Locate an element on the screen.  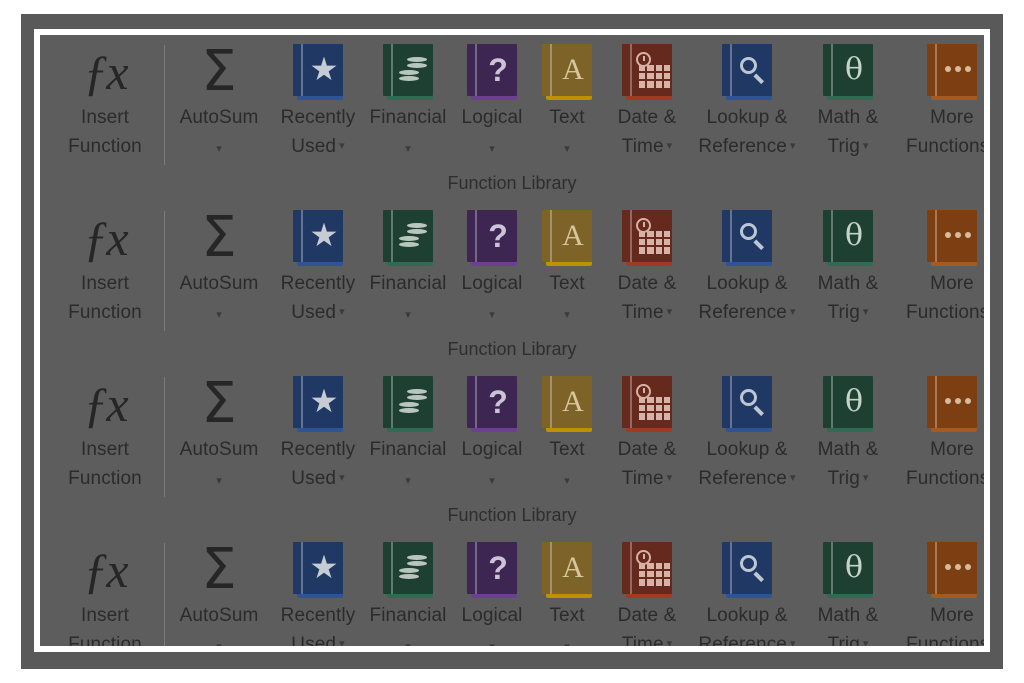
letter-a-icon: A is located at coordinates (573, 235).